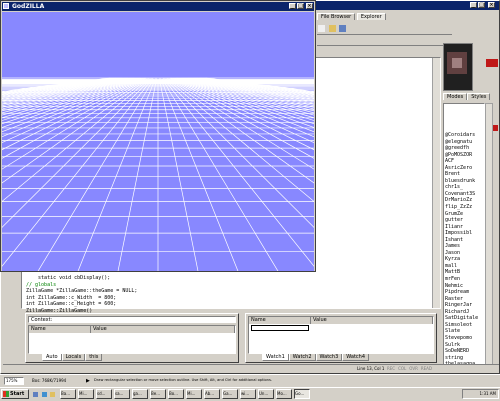 The width and height of the screenshot is (500, 401). I want to click on clock: 1:31 AM, so click(487, 393).